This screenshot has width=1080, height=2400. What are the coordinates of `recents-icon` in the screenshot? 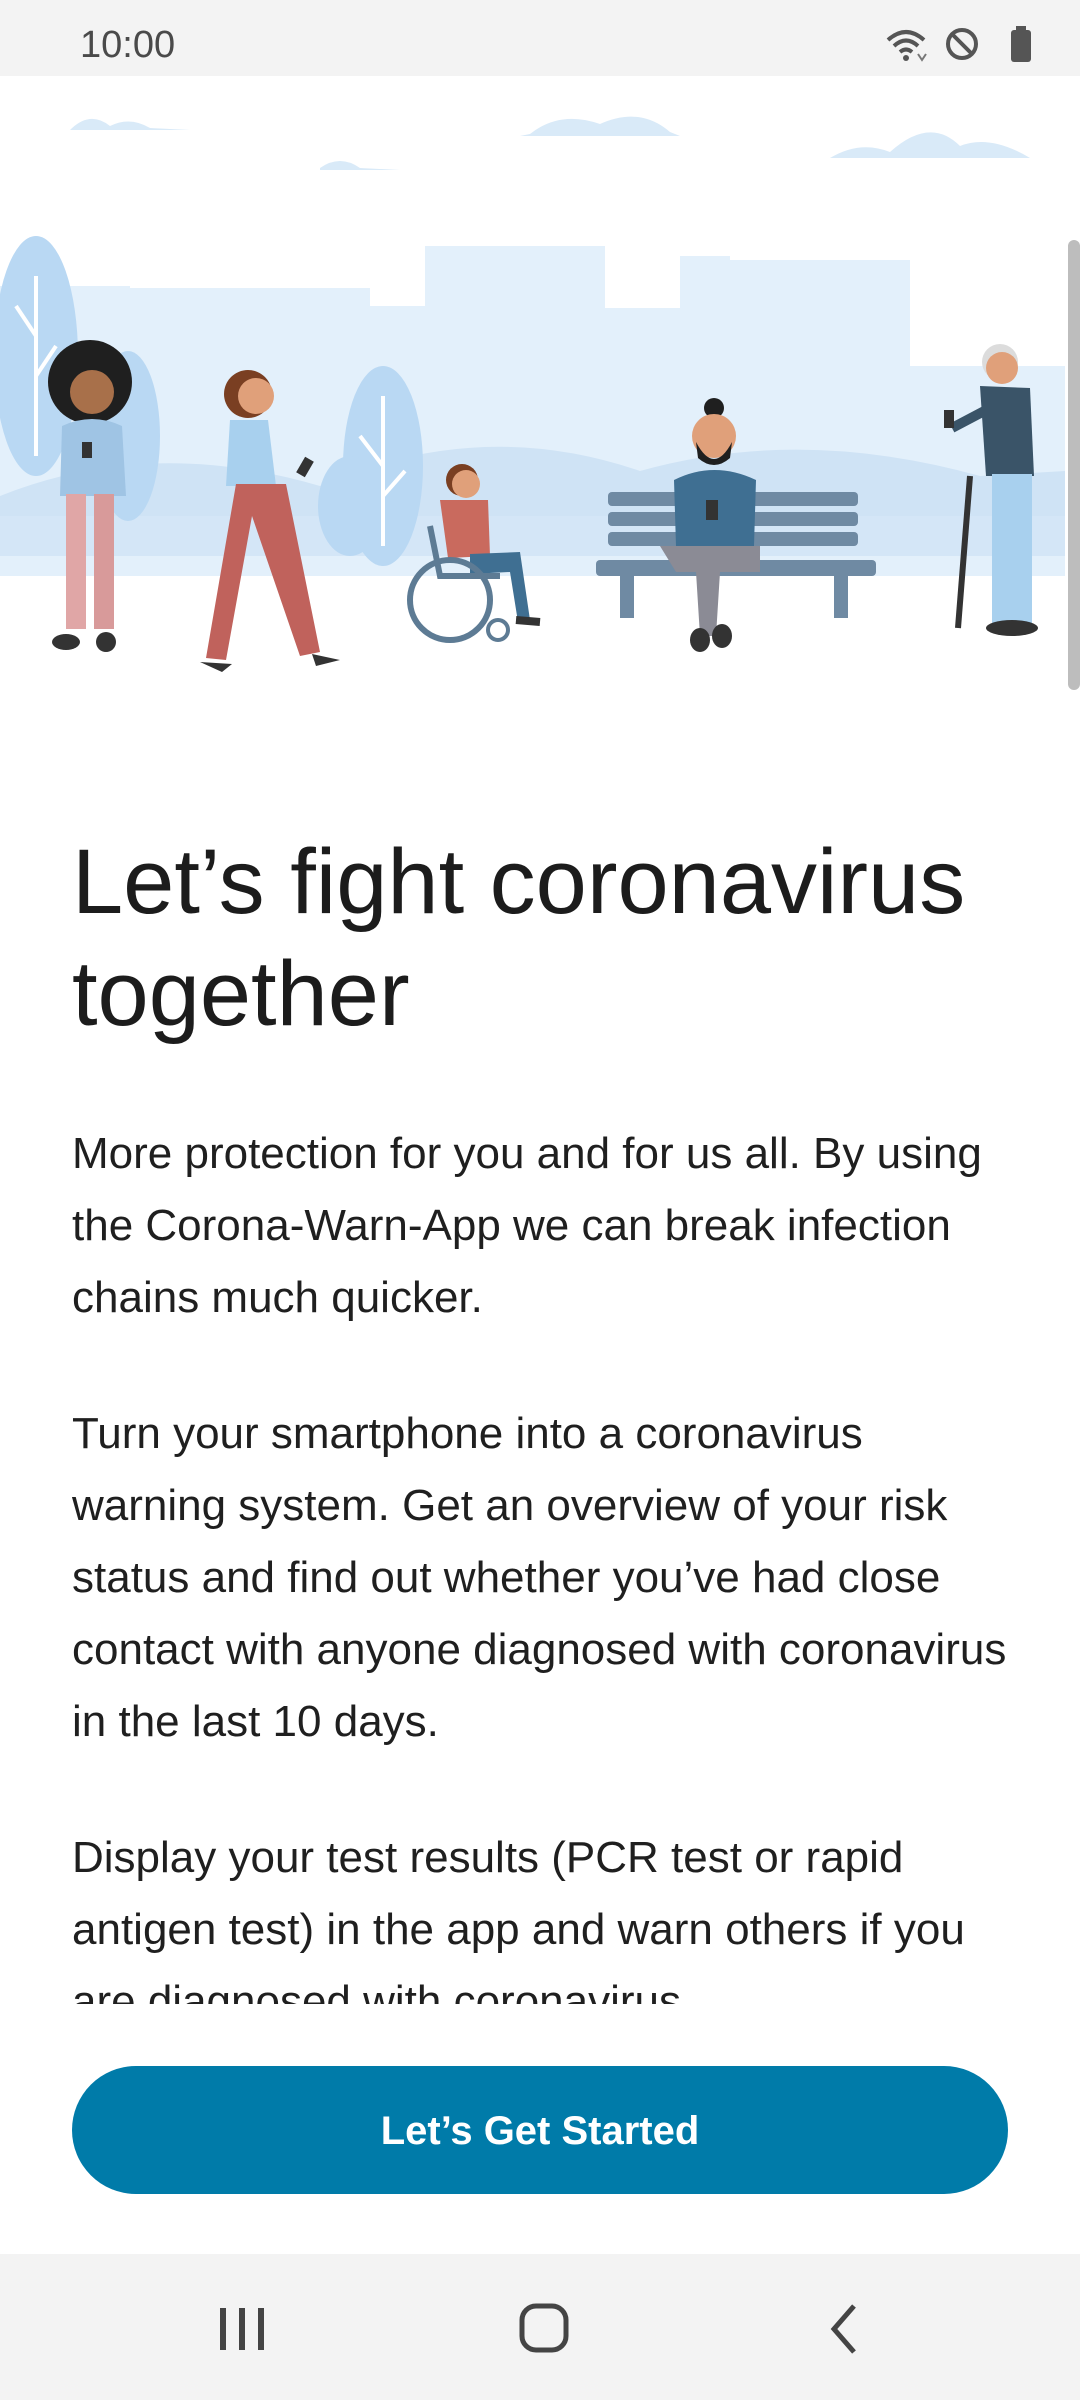 It's located at (242, 2329).